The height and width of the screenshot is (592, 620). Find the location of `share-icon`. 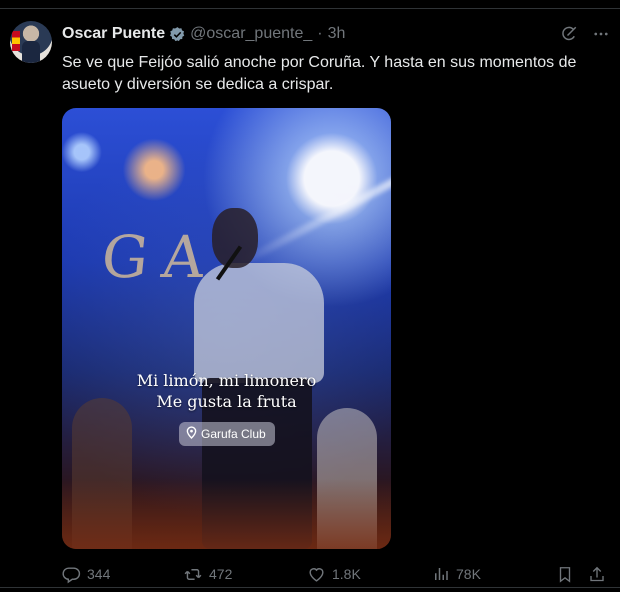

share-icon is located at coordinates (597, 574).